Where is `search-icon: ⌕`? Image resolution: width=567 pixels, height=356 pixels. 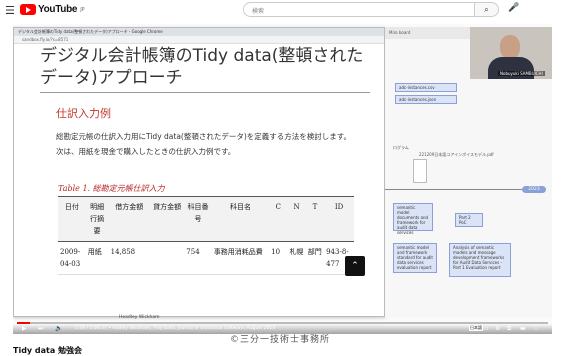
search-icon: ⌕ is located at coordinates (486, 9).